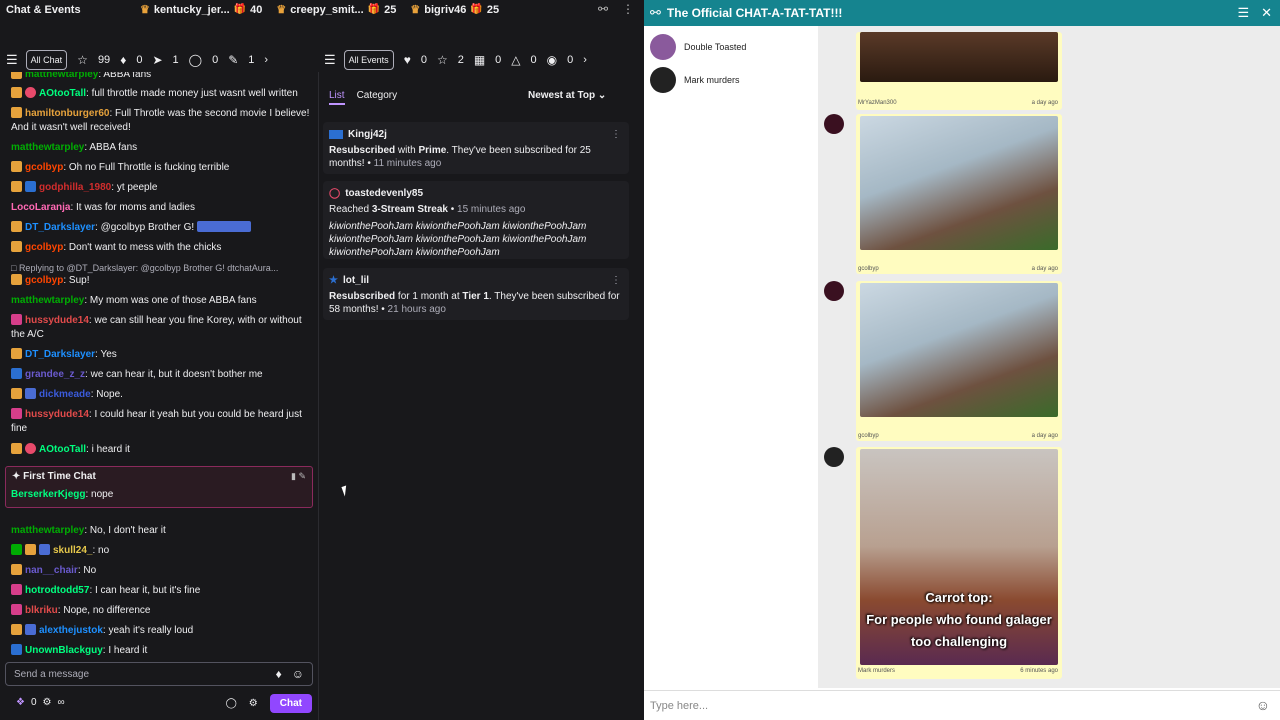 This screenshot has width=1280, height=720. Describe the element at coordinates (57, 590) in the screenshot. I see `chat-username: hotrodtodd57` at that location.